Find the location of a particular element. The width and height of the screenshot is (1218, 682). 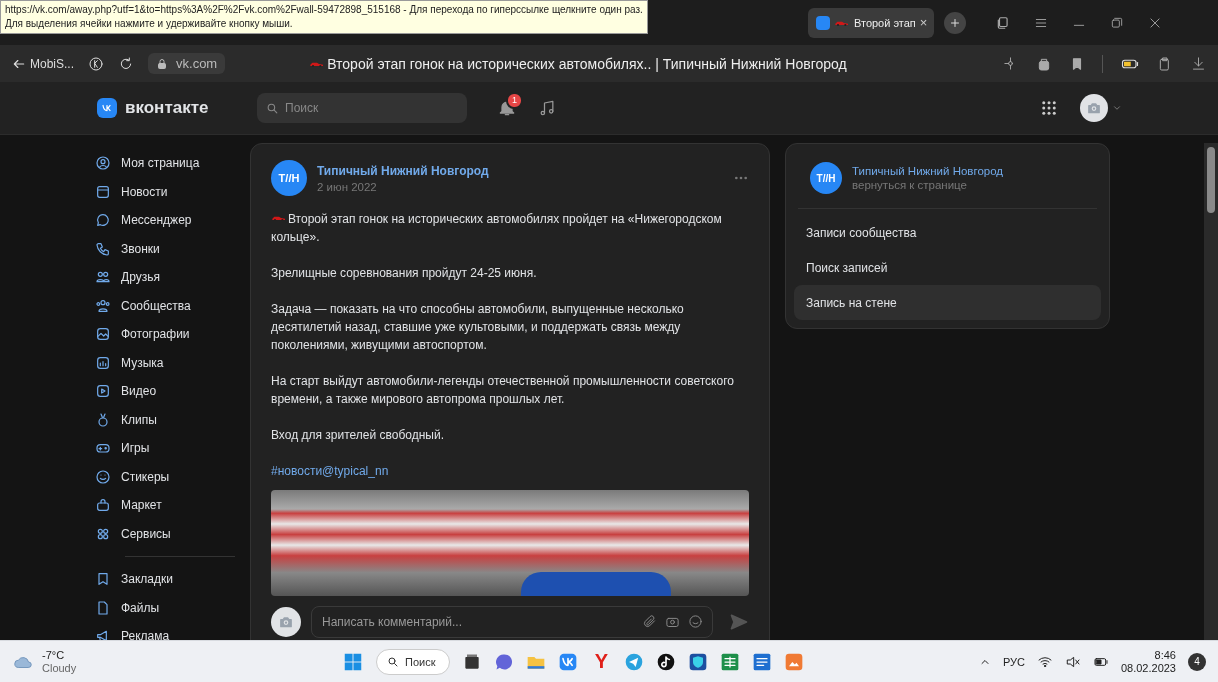

author-link: Типичный Нижний Новгород is located at coordinates (403, 170).